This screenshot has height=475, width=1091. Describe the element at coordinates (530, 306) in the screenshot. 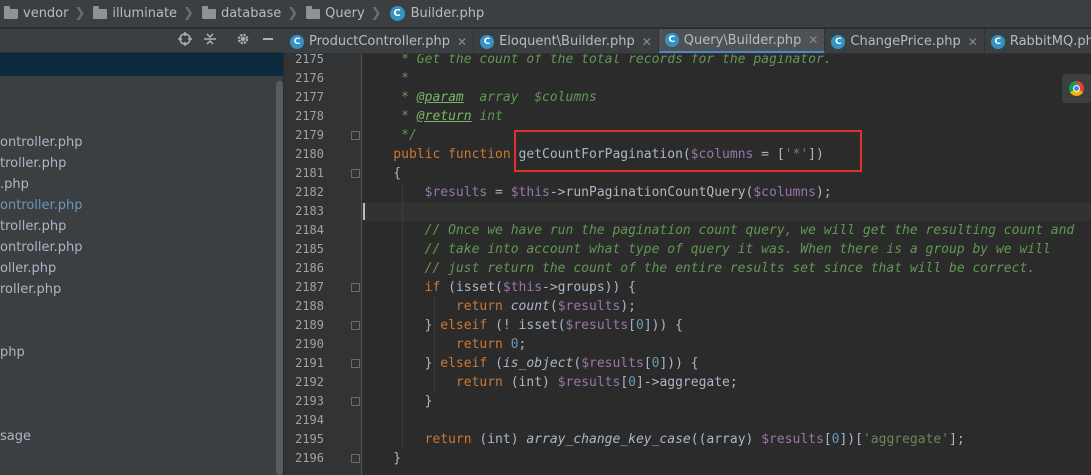

I see `code-token: count` at that location.